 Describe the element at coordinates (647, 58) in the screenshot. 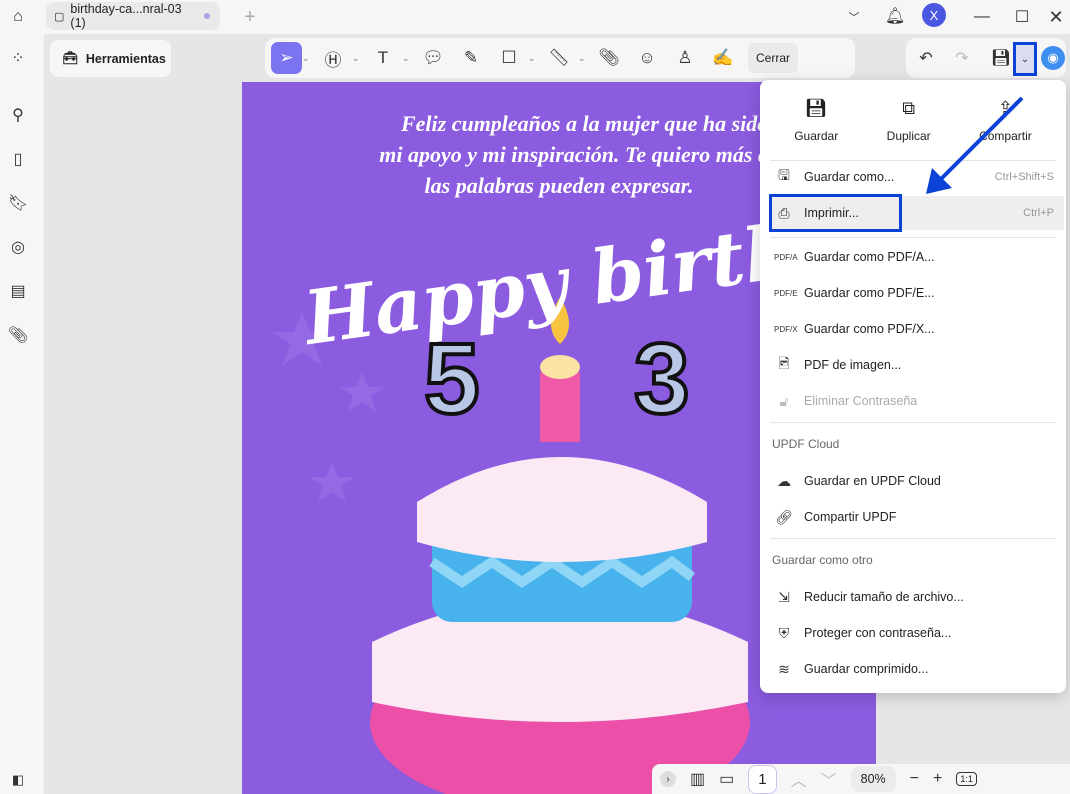

I see `sticker-tool: ☺` at that location.